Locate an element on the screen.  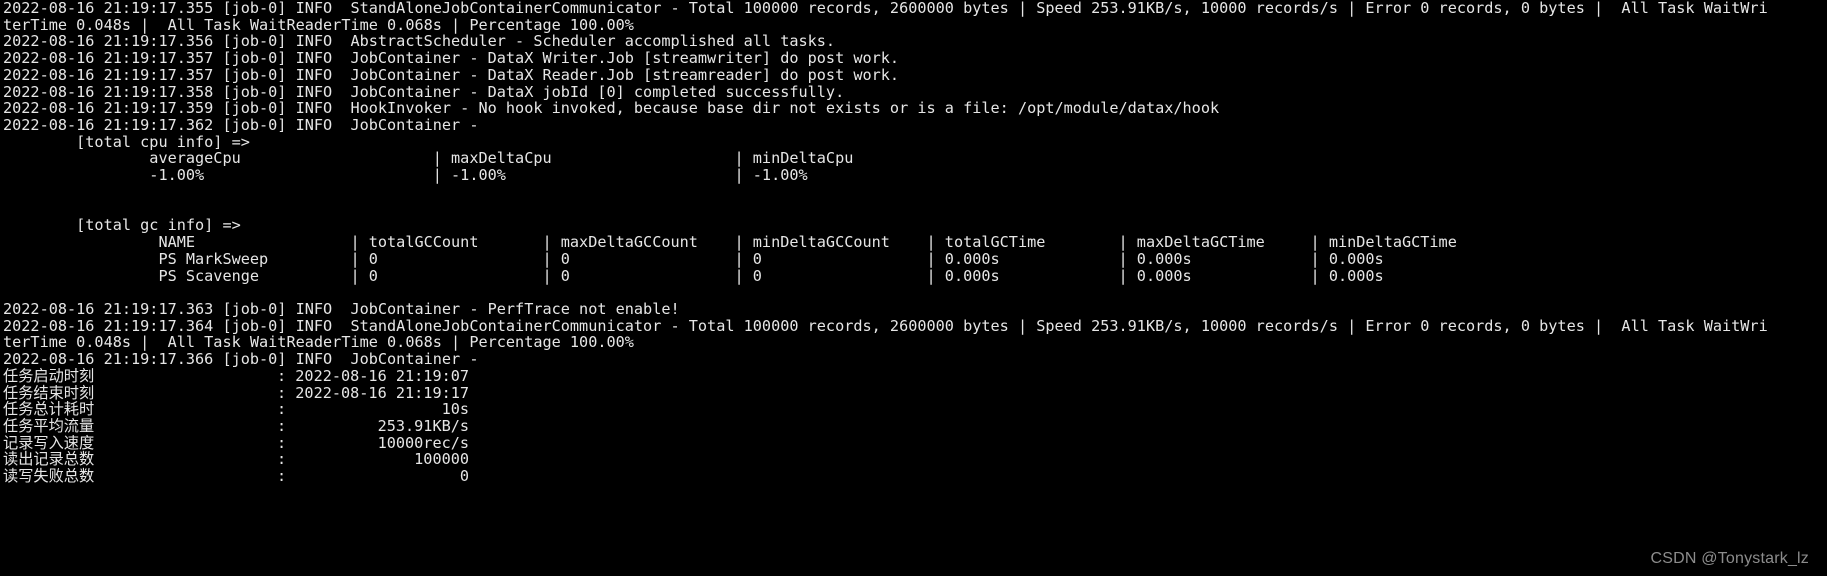
log-line: 记录写入速度 : 10000rec/s is located at coordinates (236, 442).